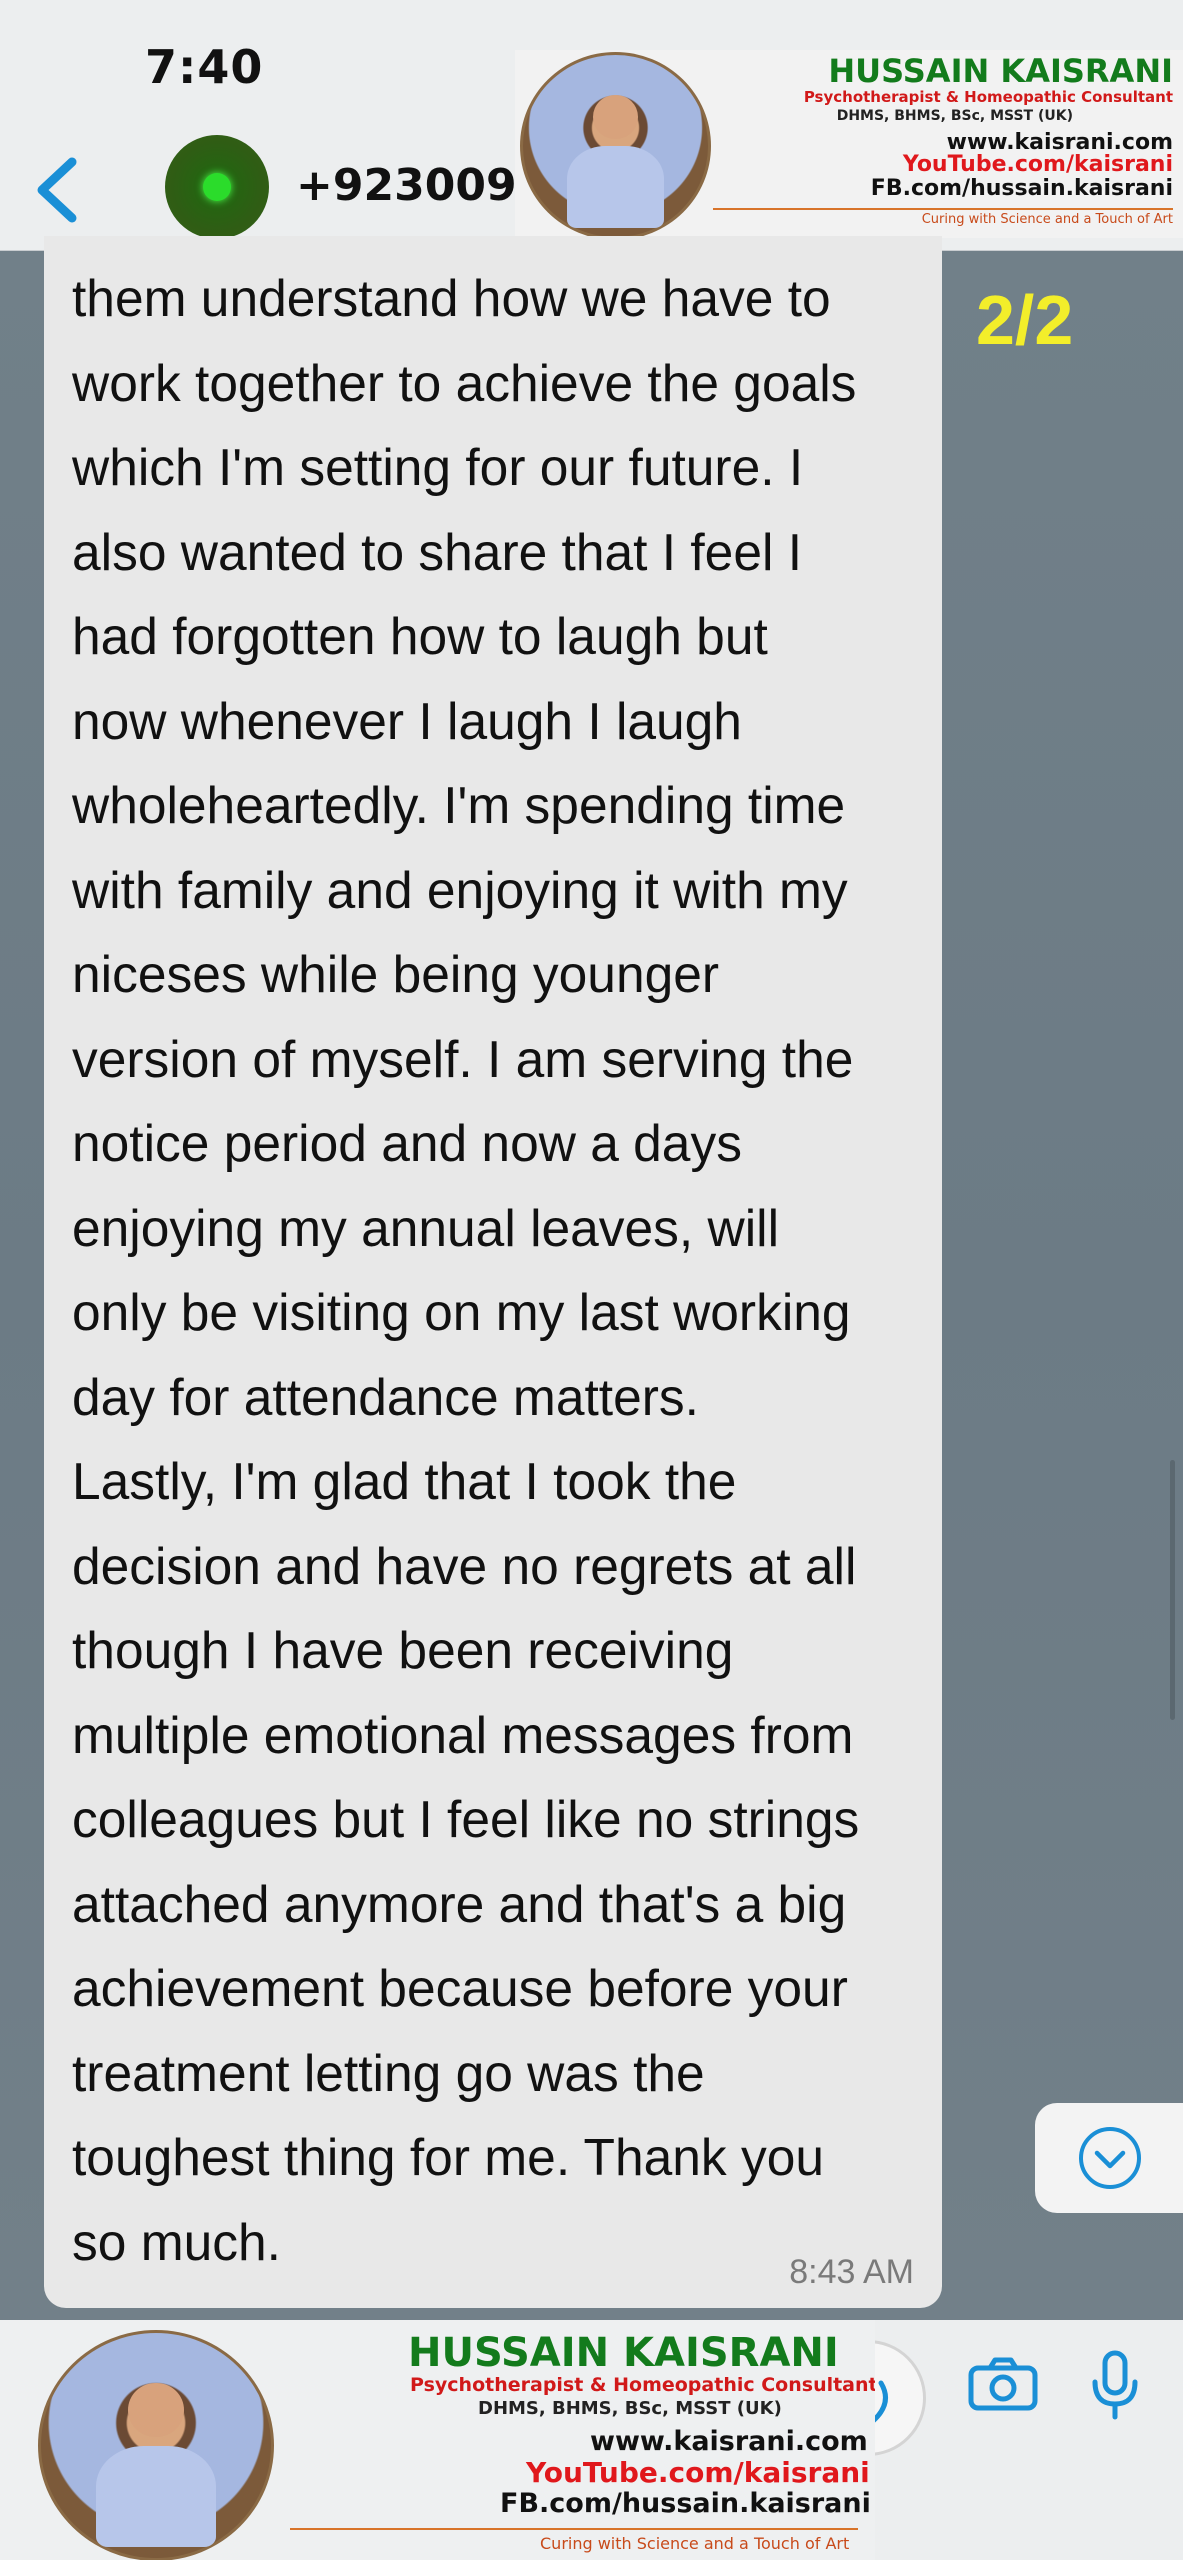  I want to click on online-indicator, so click(217, 187).